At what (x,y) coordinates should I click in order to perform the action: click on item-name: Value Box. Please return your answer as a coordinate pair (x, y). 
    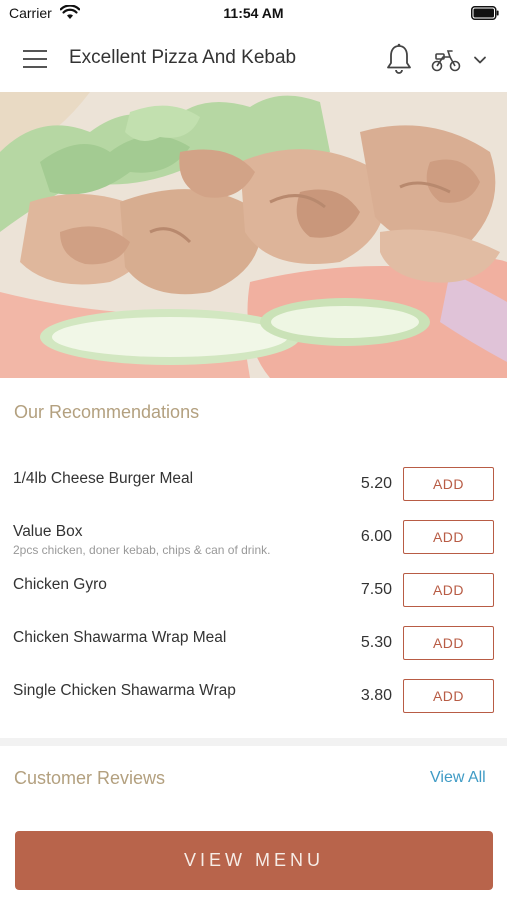
    Looking at the image, I should click on (48, 531).